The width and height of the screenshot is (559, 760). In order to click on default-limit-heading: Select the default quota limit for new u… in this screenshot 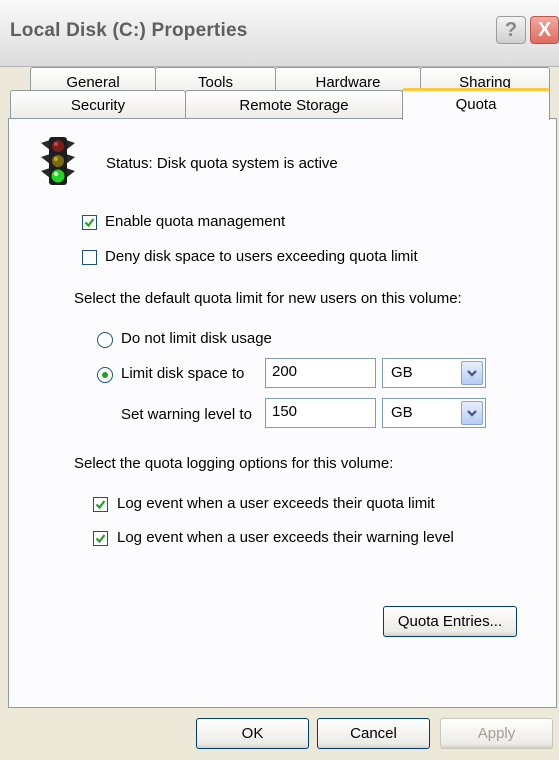, I will do `click(268, 298)`.